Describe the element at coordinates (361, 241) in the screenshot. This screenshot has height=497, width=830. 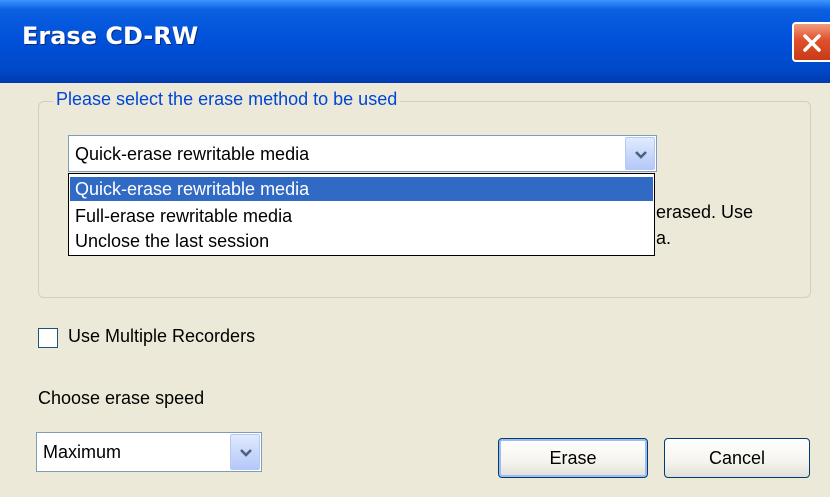
I see `dropdown-option-unclose-session: Unclose the last session` at that location.